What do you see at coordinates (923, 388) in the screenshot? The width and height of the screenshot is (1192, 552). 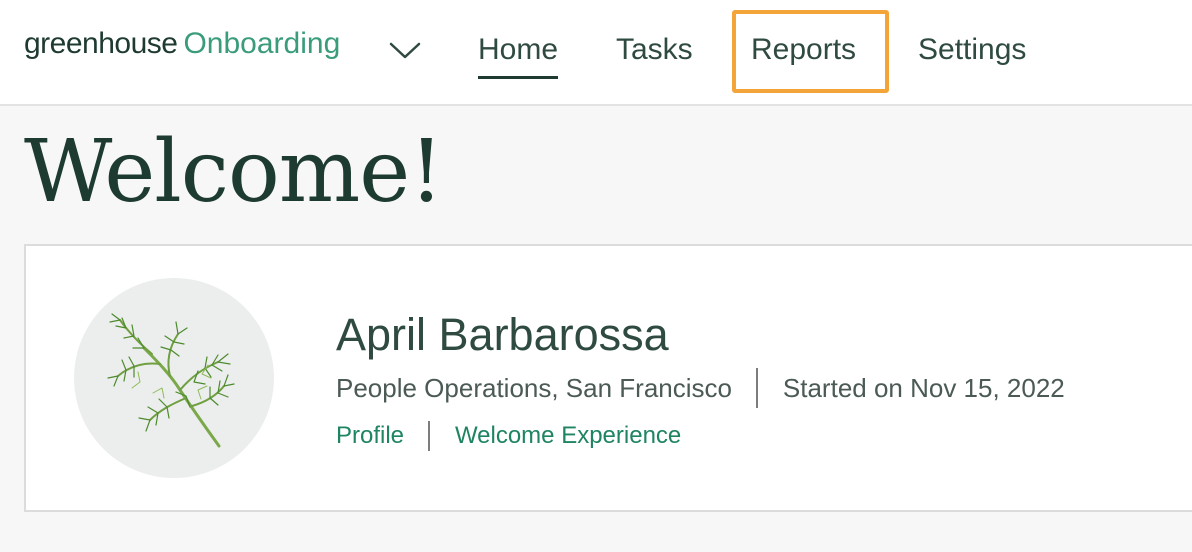 I see `start-date: Started on Nov 15, 2022` at bounding box center [923, 388].